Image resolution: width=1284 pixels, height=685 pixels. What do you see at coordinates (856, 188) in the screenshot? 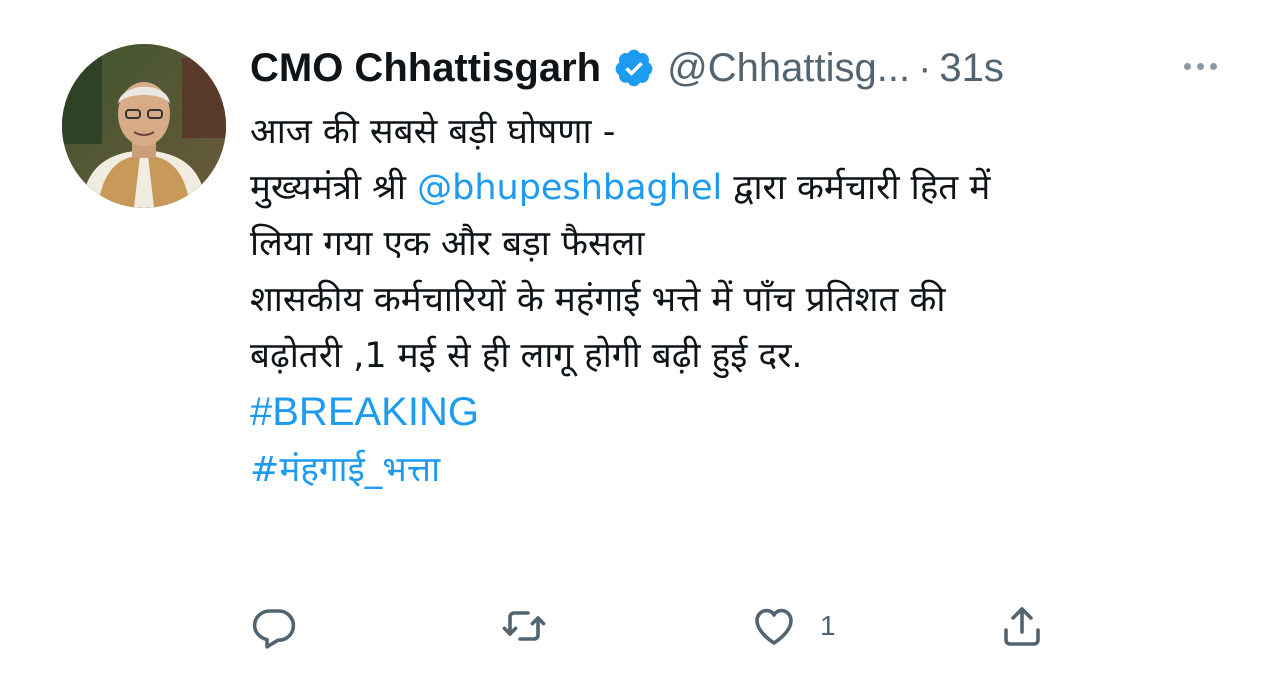
I see `tweet-text-segment: द्वारा कर्मचारी हित में` at bounding box center [856, 188].